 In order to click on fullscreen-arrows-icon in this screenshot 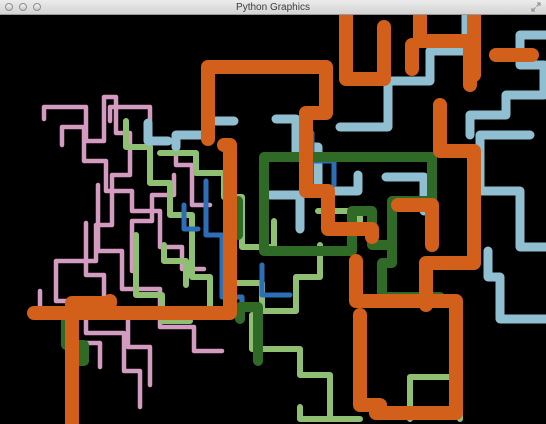, I will do `click(536, 7)`.